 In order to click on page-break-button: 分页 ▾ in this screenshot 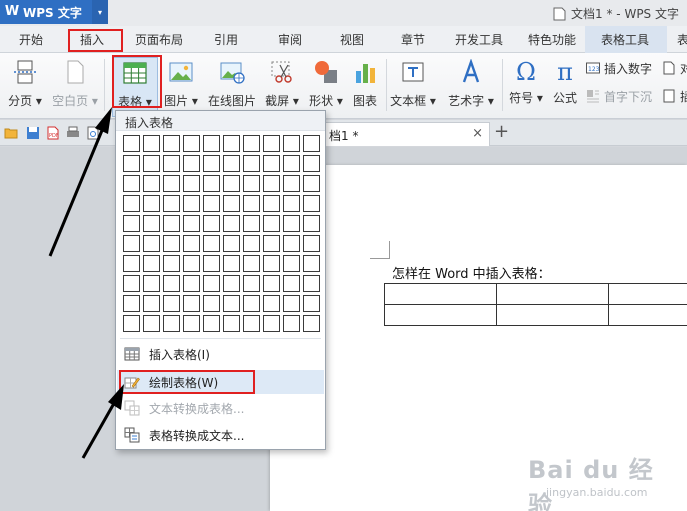, I will do `click(25, 87)`.